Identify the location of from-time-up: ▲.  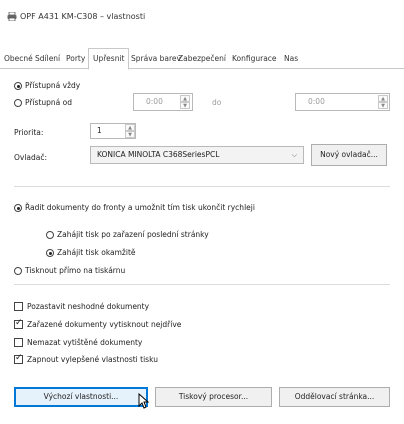
(185, 98).